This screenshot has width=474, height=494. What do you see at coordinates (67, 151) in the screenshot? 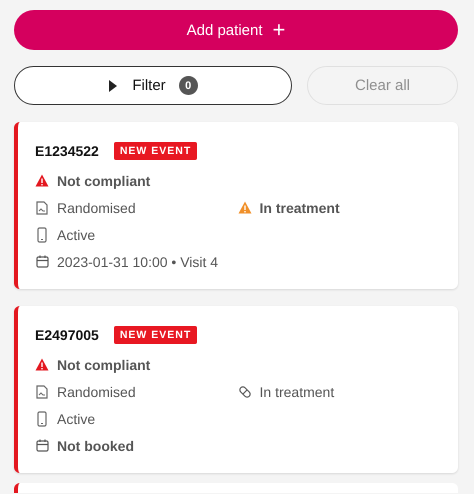
I see `patient-id: E1234522` at bounding box center [67, 151].